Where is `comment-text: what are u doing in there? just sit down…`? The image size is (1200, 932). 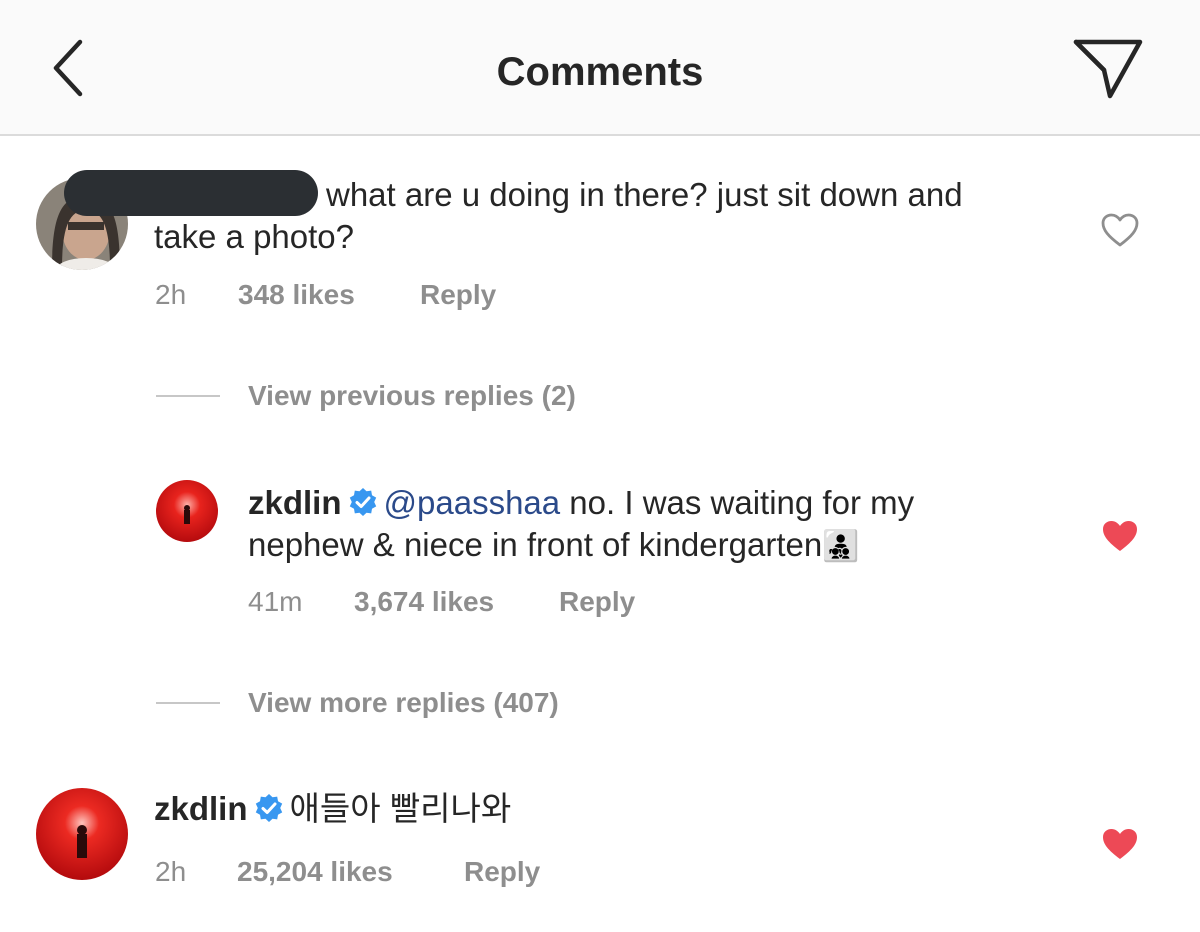 comment-text: what are u doing in there? just sit down… is located at coordinates (644, 194).